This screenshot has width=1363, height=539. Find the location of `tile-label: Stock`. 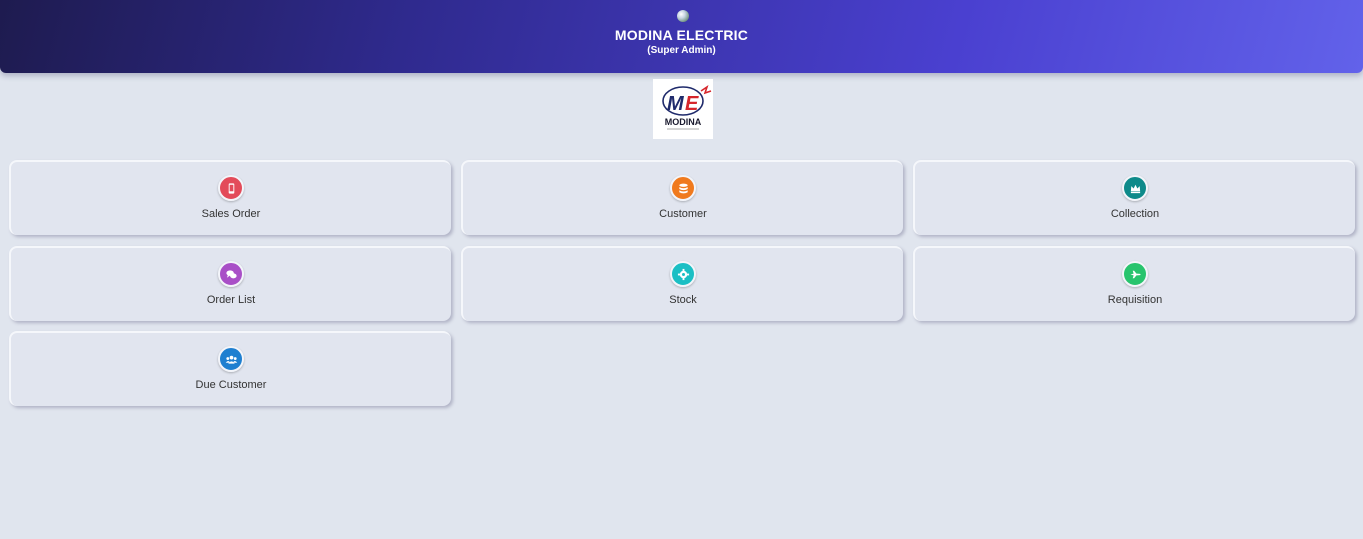

tile-label: Stock is located at coordinates (683, 300).